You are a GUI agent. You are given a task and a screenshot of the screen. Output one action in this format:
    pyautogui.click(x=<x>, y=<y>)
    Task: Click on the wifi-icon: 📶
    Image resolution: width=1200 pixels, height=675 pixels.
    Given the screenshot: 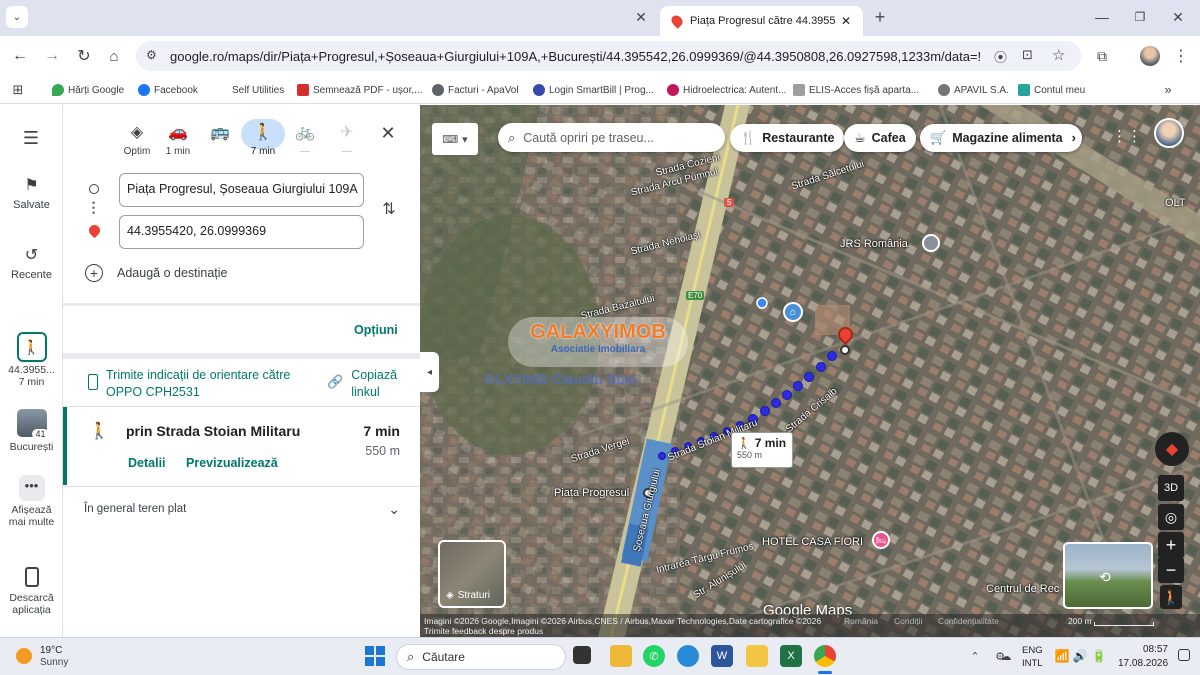 What is the action you would take?
    pyautogui.click(x=1062, y=656)
    